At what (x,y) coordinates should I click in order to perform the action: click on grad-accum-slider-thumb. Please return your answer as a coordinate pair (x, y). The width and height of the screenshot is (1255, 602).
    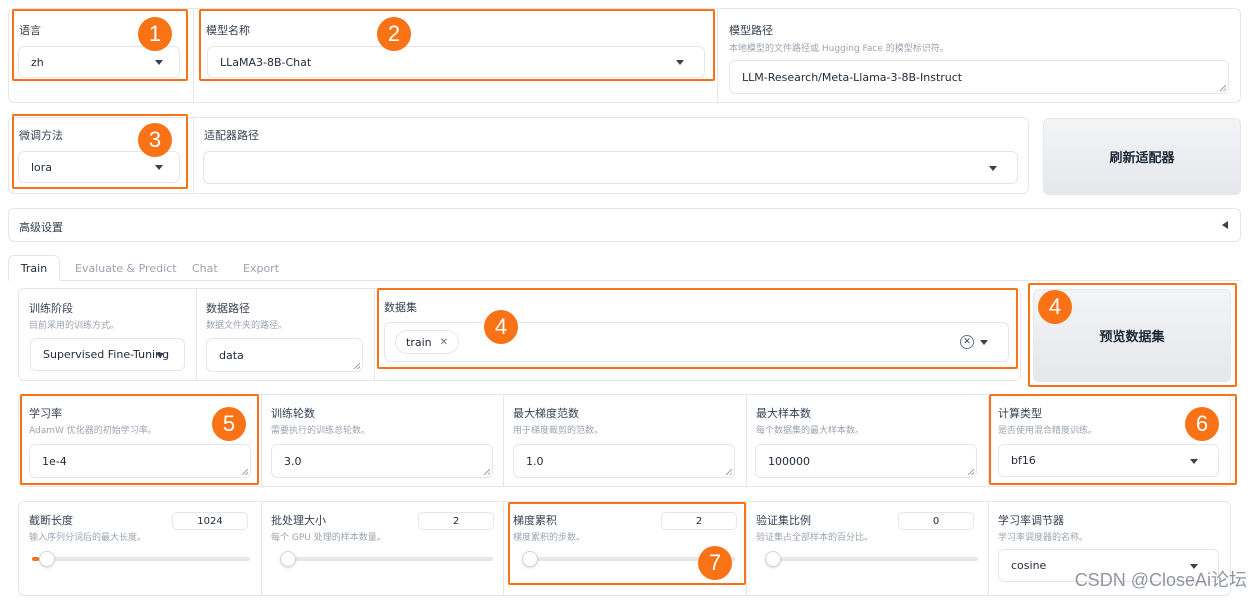
    Looking at the image, I should click on (530, 559).